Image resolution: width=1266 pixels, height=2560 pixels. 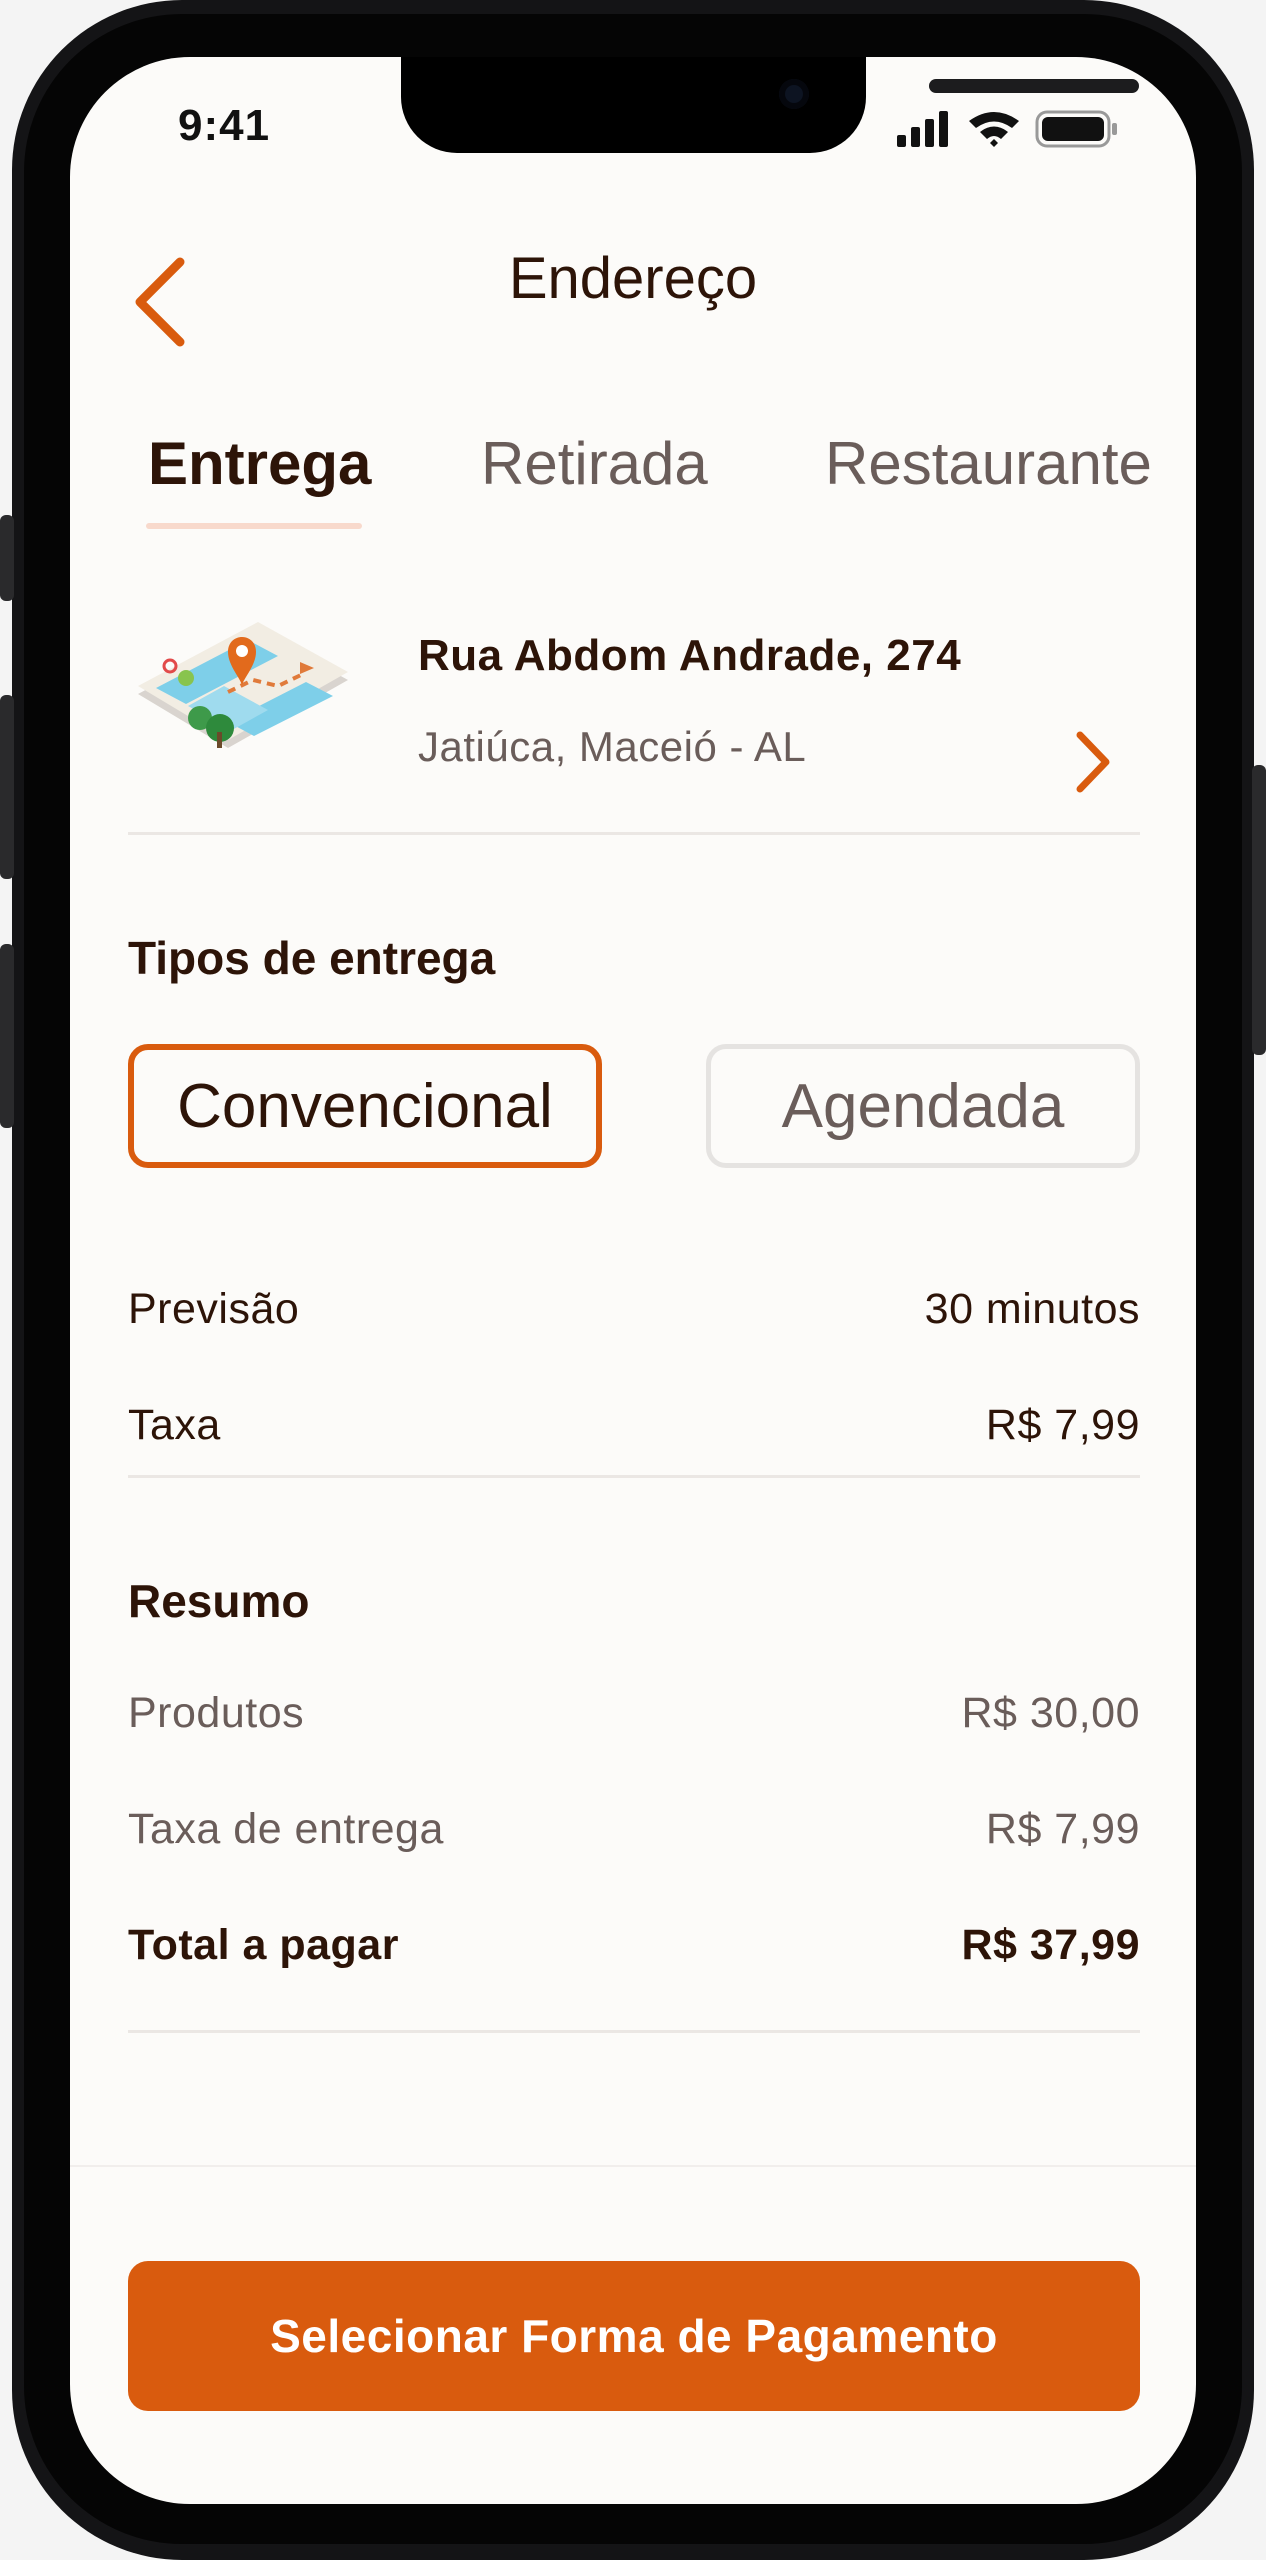 I want to click on status-time: 9:41, so click(x=224, y=125).